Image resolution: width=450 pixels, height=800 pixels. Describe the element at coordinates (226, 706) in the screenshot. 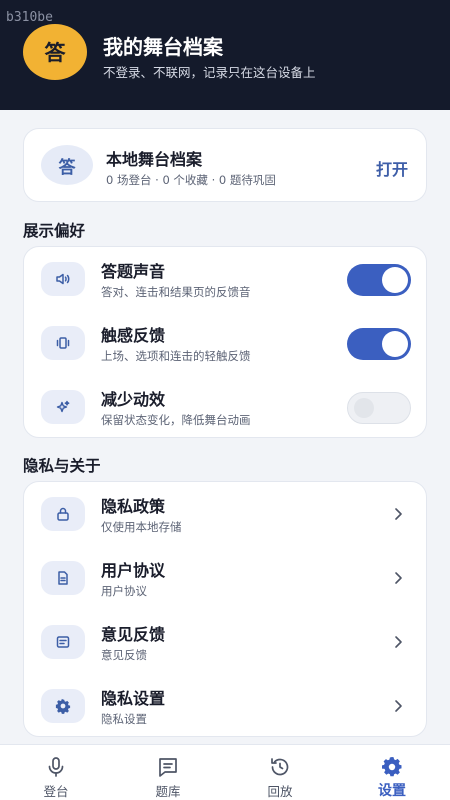

I see `privacy-row-settings: 隐私设置 隐私设置` at that location.